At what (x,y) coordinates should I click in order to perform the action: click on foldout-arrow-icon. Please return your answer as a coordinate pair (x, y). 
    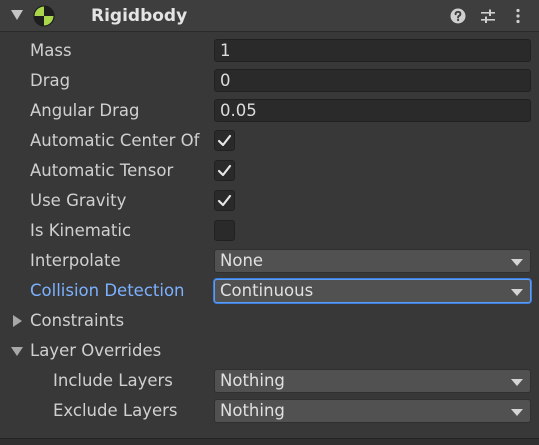
    Looking at the image, I should click on (17, 15).